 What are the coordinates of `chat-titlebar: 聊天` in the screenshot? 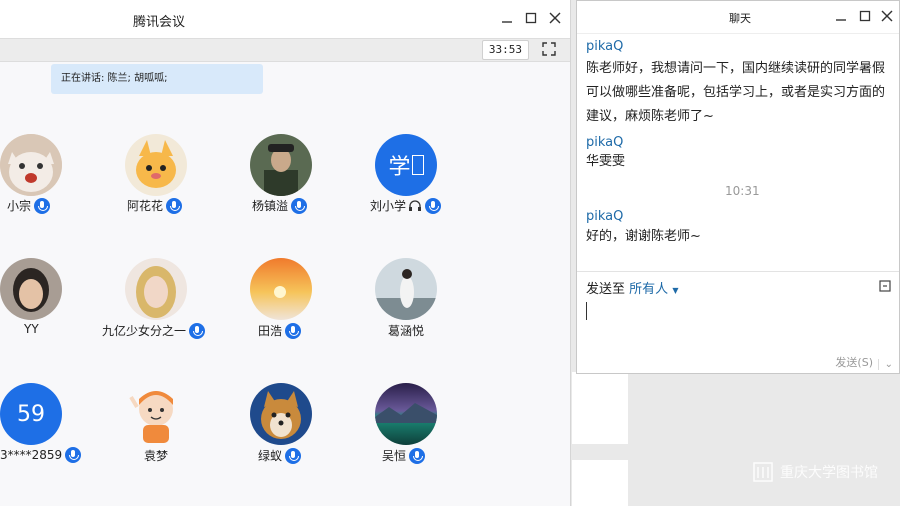 It's located at (738, 17).